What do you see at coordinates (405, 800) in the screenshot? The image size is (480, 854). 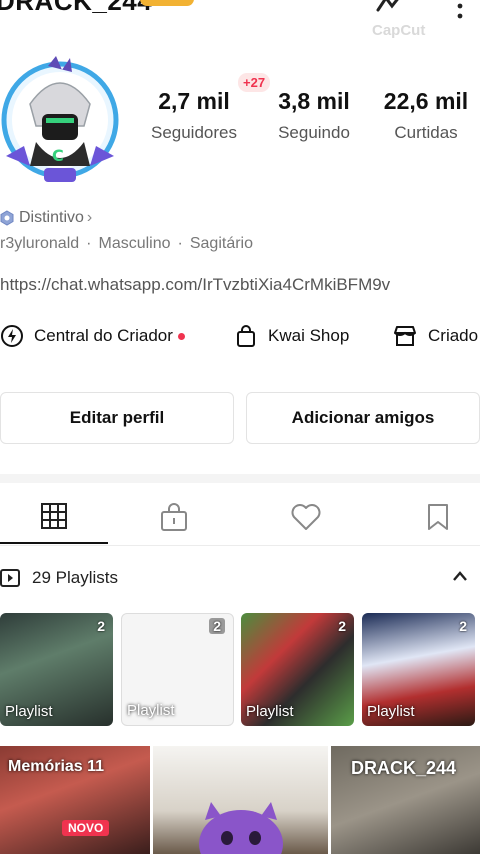 I see `video-card: DRACK_244` at bounding box center [405, 800].